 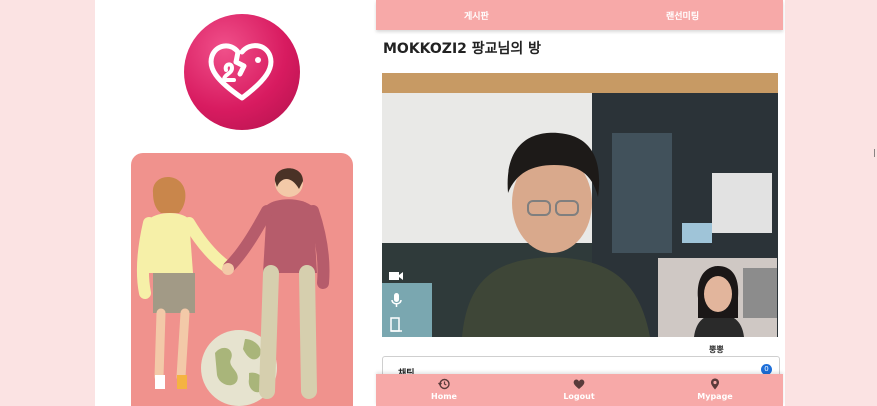 I want to click on nav-mypage-label: Mypage, so click(x=715, y=396).